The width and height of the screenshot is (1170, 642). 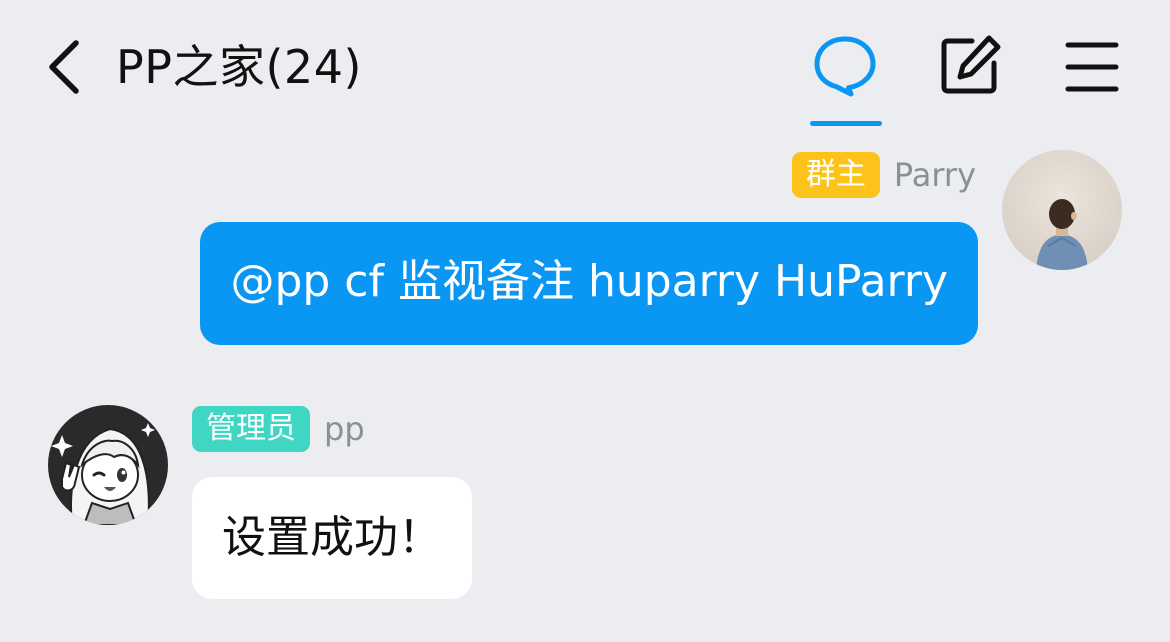 I want to click on menu-icon, so click(x=1092, y=67).